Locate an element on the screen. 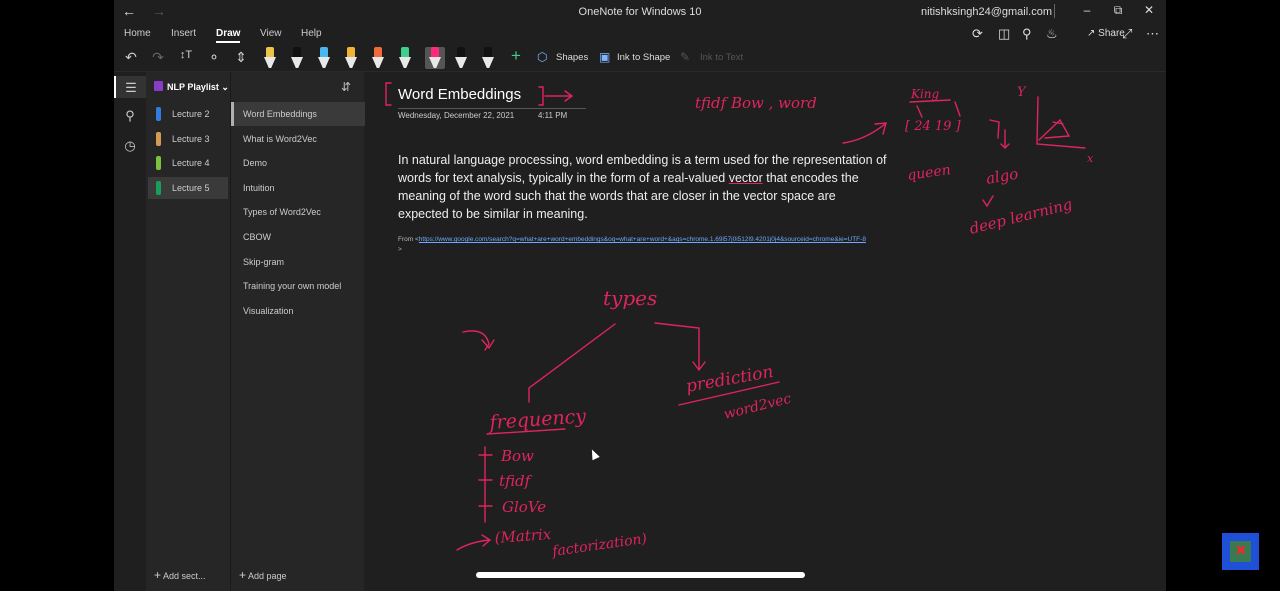 The height and width of the screenshot is (591, 1280). redo-icon: ↷ is located at coordinates (158, 57).